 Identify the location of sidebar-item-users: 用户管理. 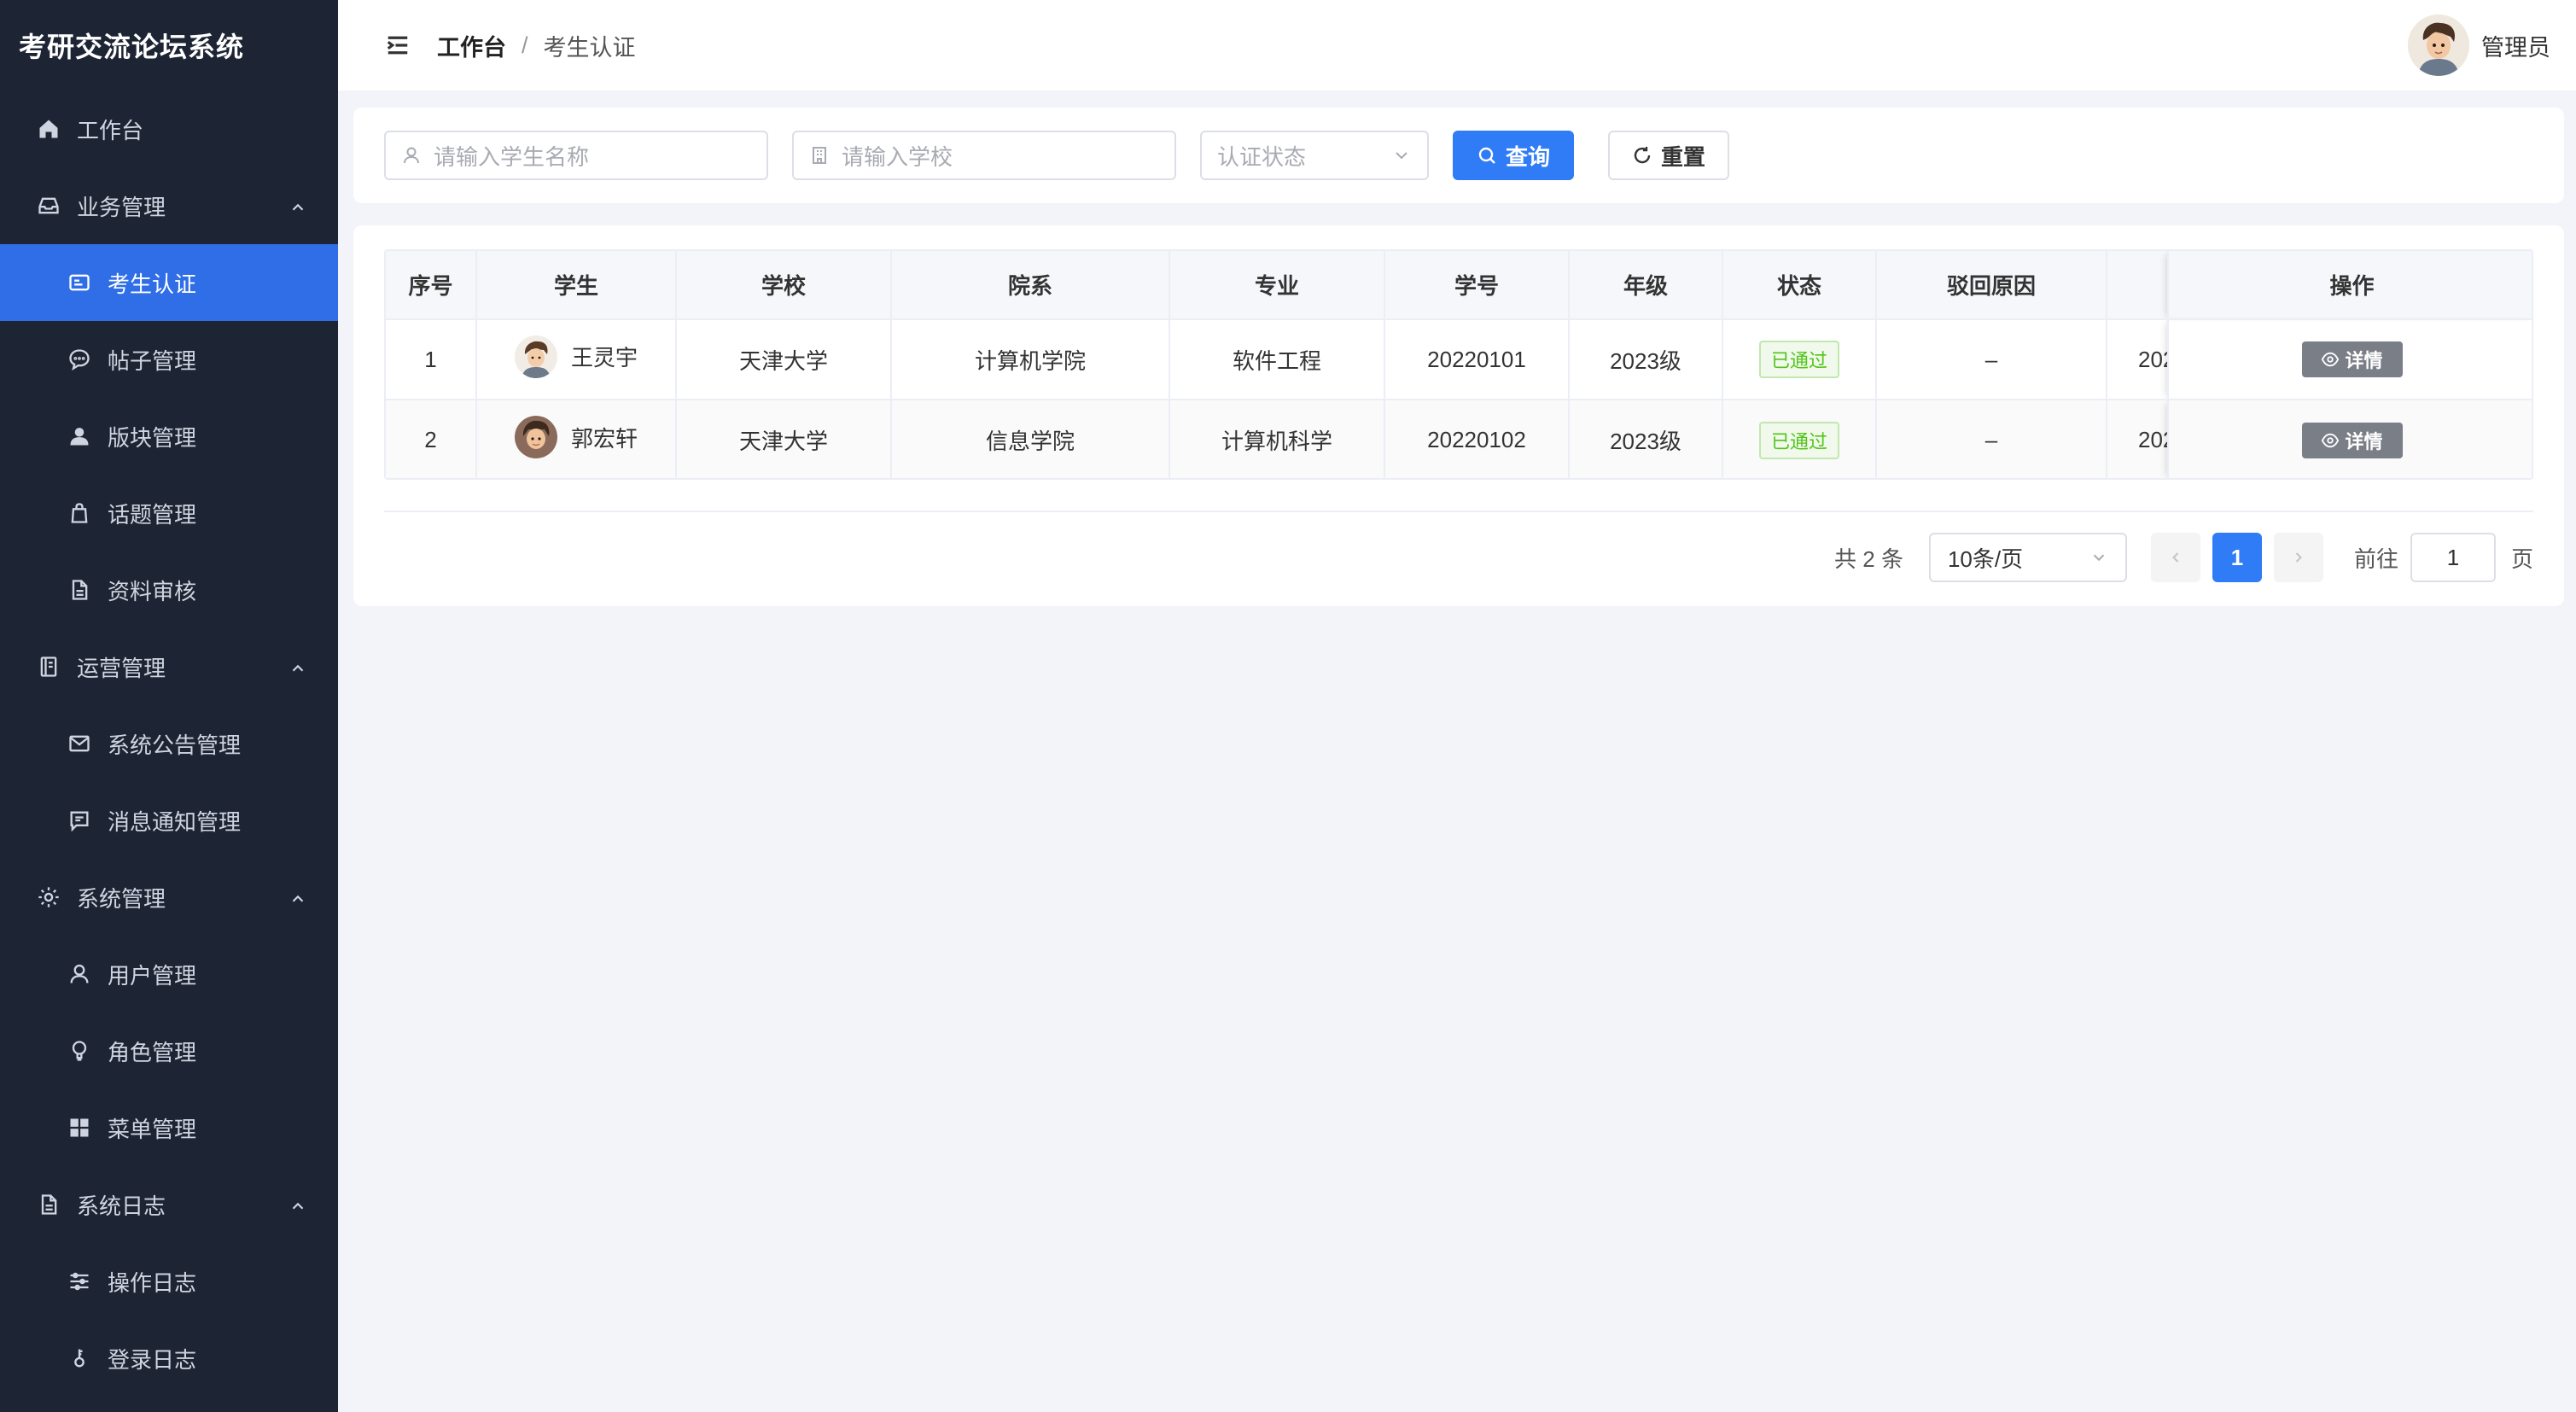
(169, 974).